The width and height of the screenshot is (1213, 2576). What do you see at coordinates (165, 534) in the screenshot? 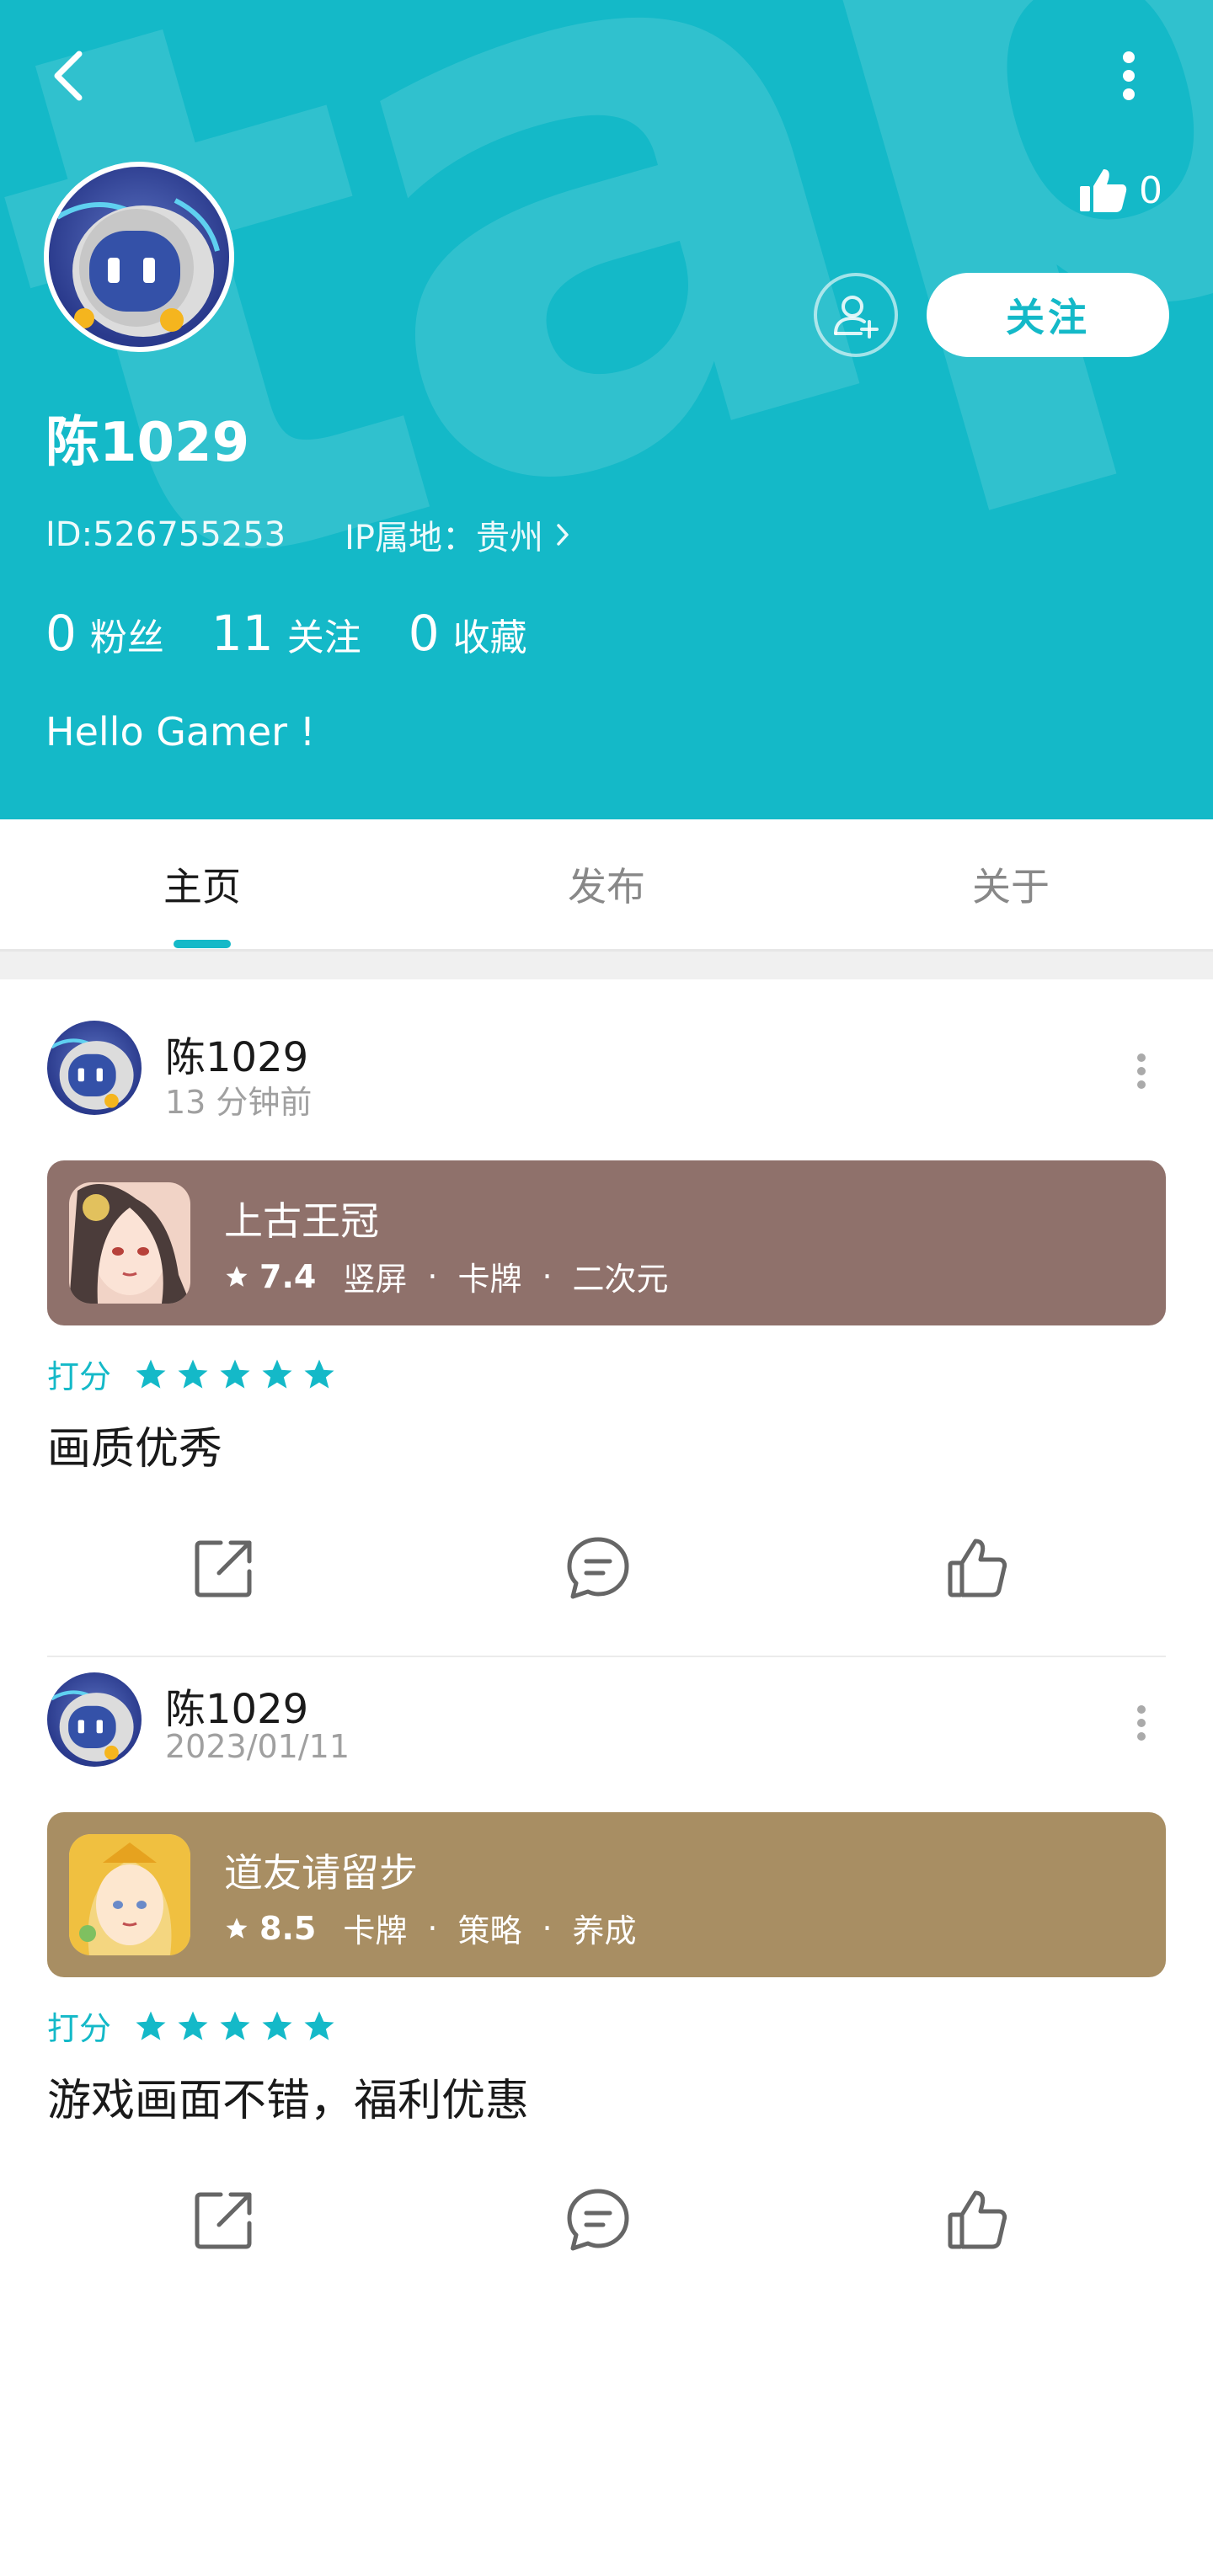
I see `user-id: ID:526755253` at bounding box center [165, 534].